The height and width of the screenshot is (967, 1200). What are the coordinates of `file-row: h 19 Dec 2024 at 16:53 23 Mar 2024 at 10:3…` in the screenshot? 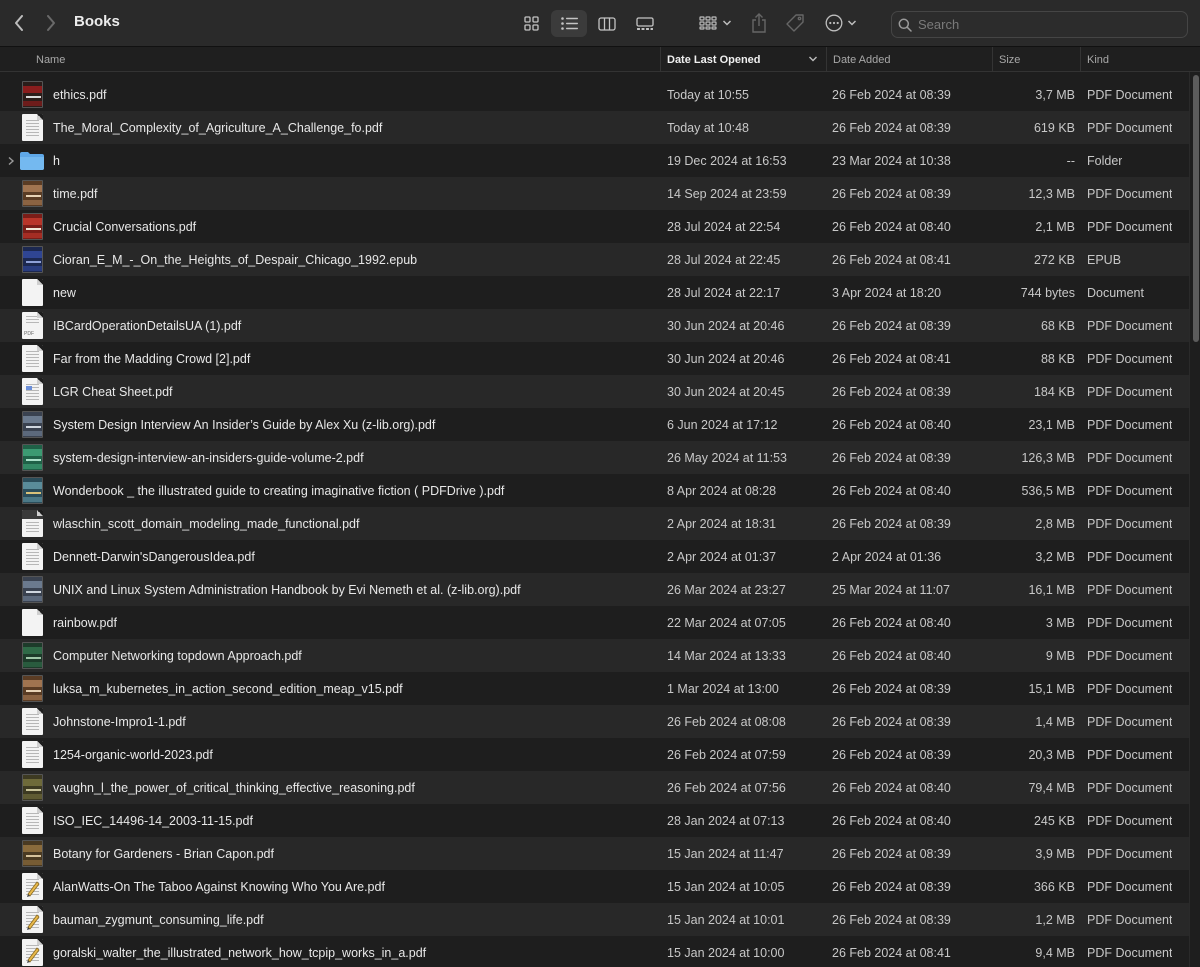 It's located at (600, 160).